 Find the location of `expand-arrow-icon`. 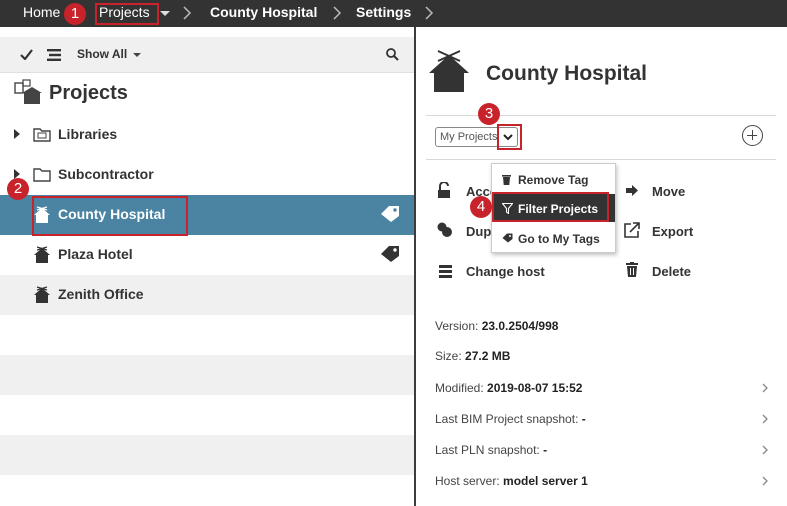

expand-arrow-icon is located at coordinates (17, 134).